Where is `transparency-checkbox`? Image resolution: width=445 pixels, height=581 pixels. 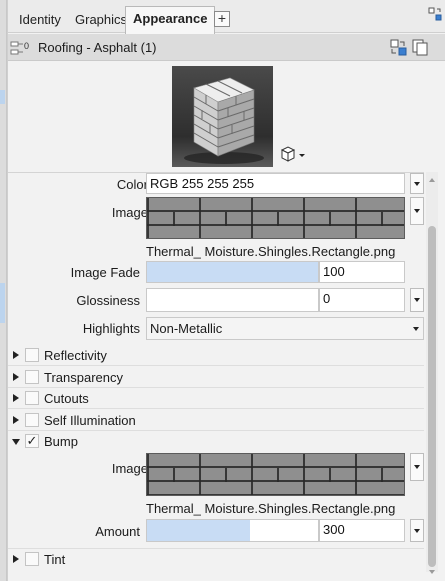
transparency-checkbox is located at coordinates (32, 377).